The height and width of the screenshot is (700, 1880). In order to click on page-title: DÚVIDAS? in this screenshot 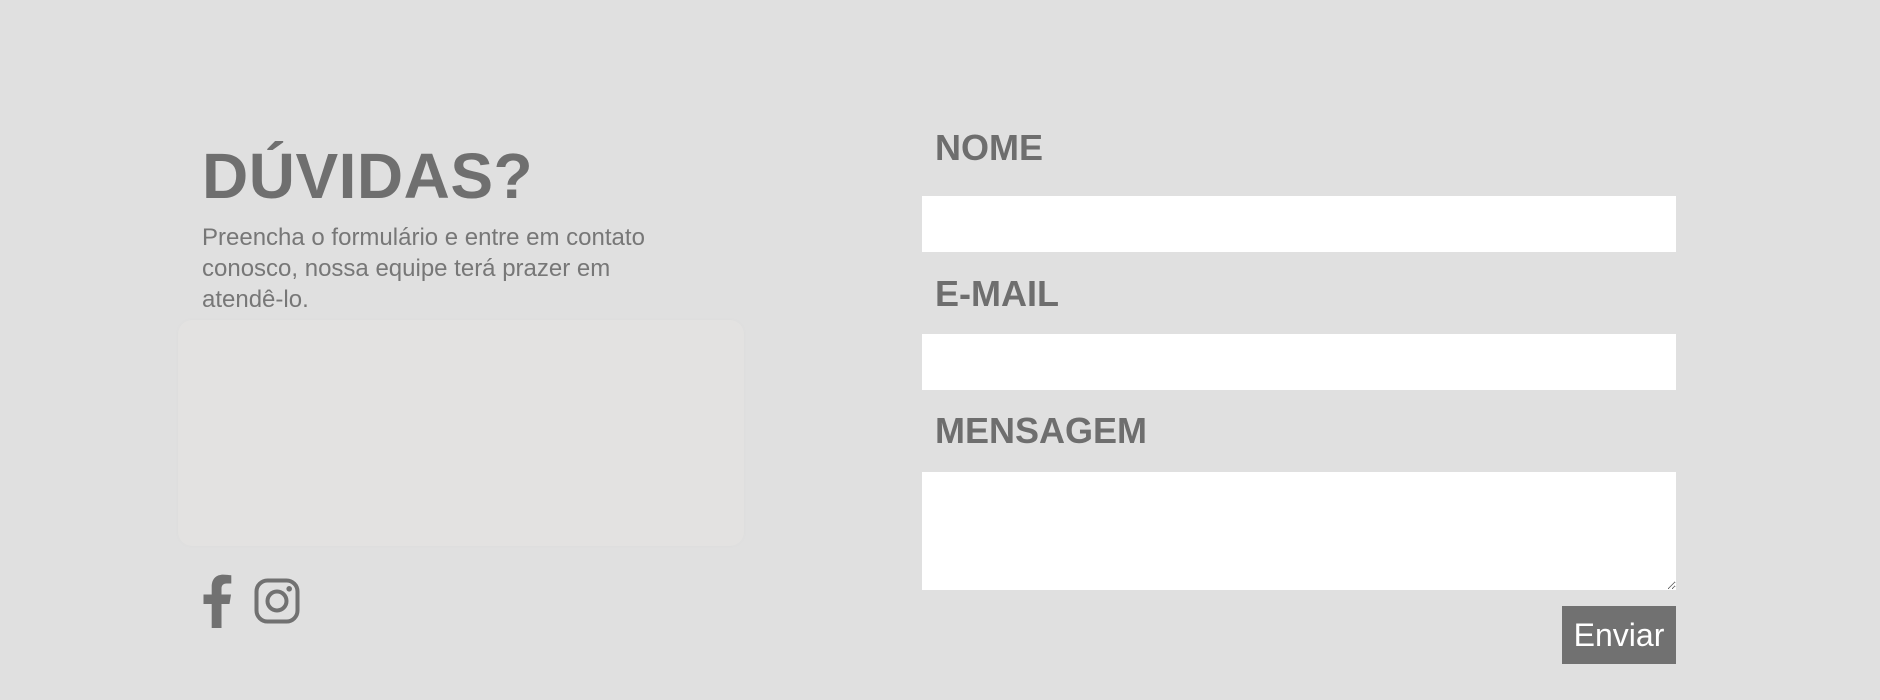, I will do `click(368, 176)`.